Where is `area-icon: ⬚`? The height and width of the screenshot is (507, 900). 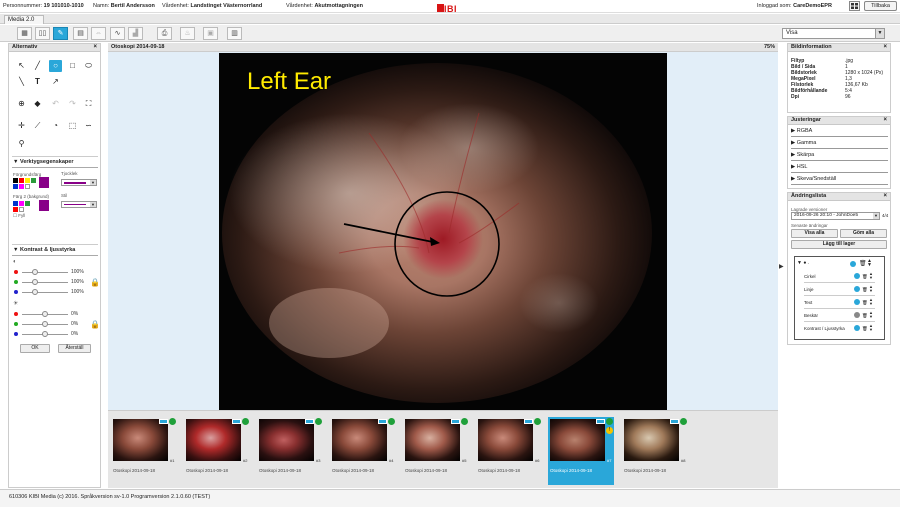 area-icon: ⬚ is located at coordinates (72, 126).